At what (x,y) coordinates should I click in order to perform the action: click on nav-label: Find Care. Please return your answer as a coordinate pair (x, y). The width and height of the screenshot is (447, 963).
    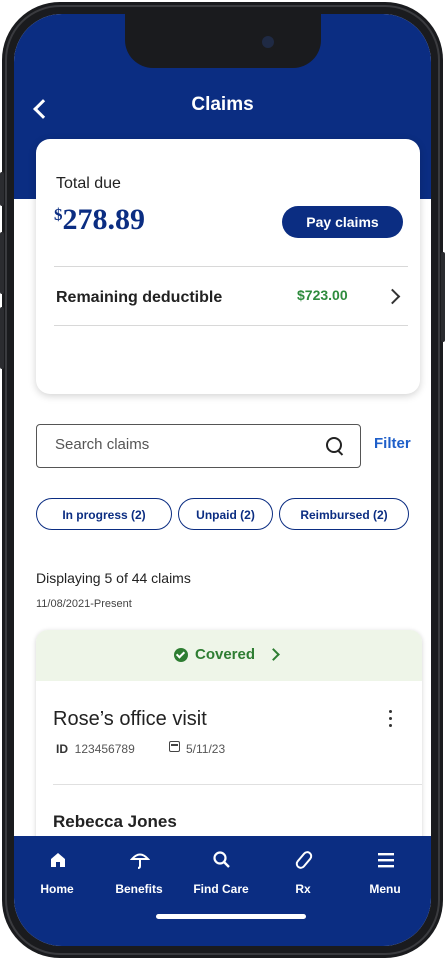
    Looking at the image, I should click on (221, 889).